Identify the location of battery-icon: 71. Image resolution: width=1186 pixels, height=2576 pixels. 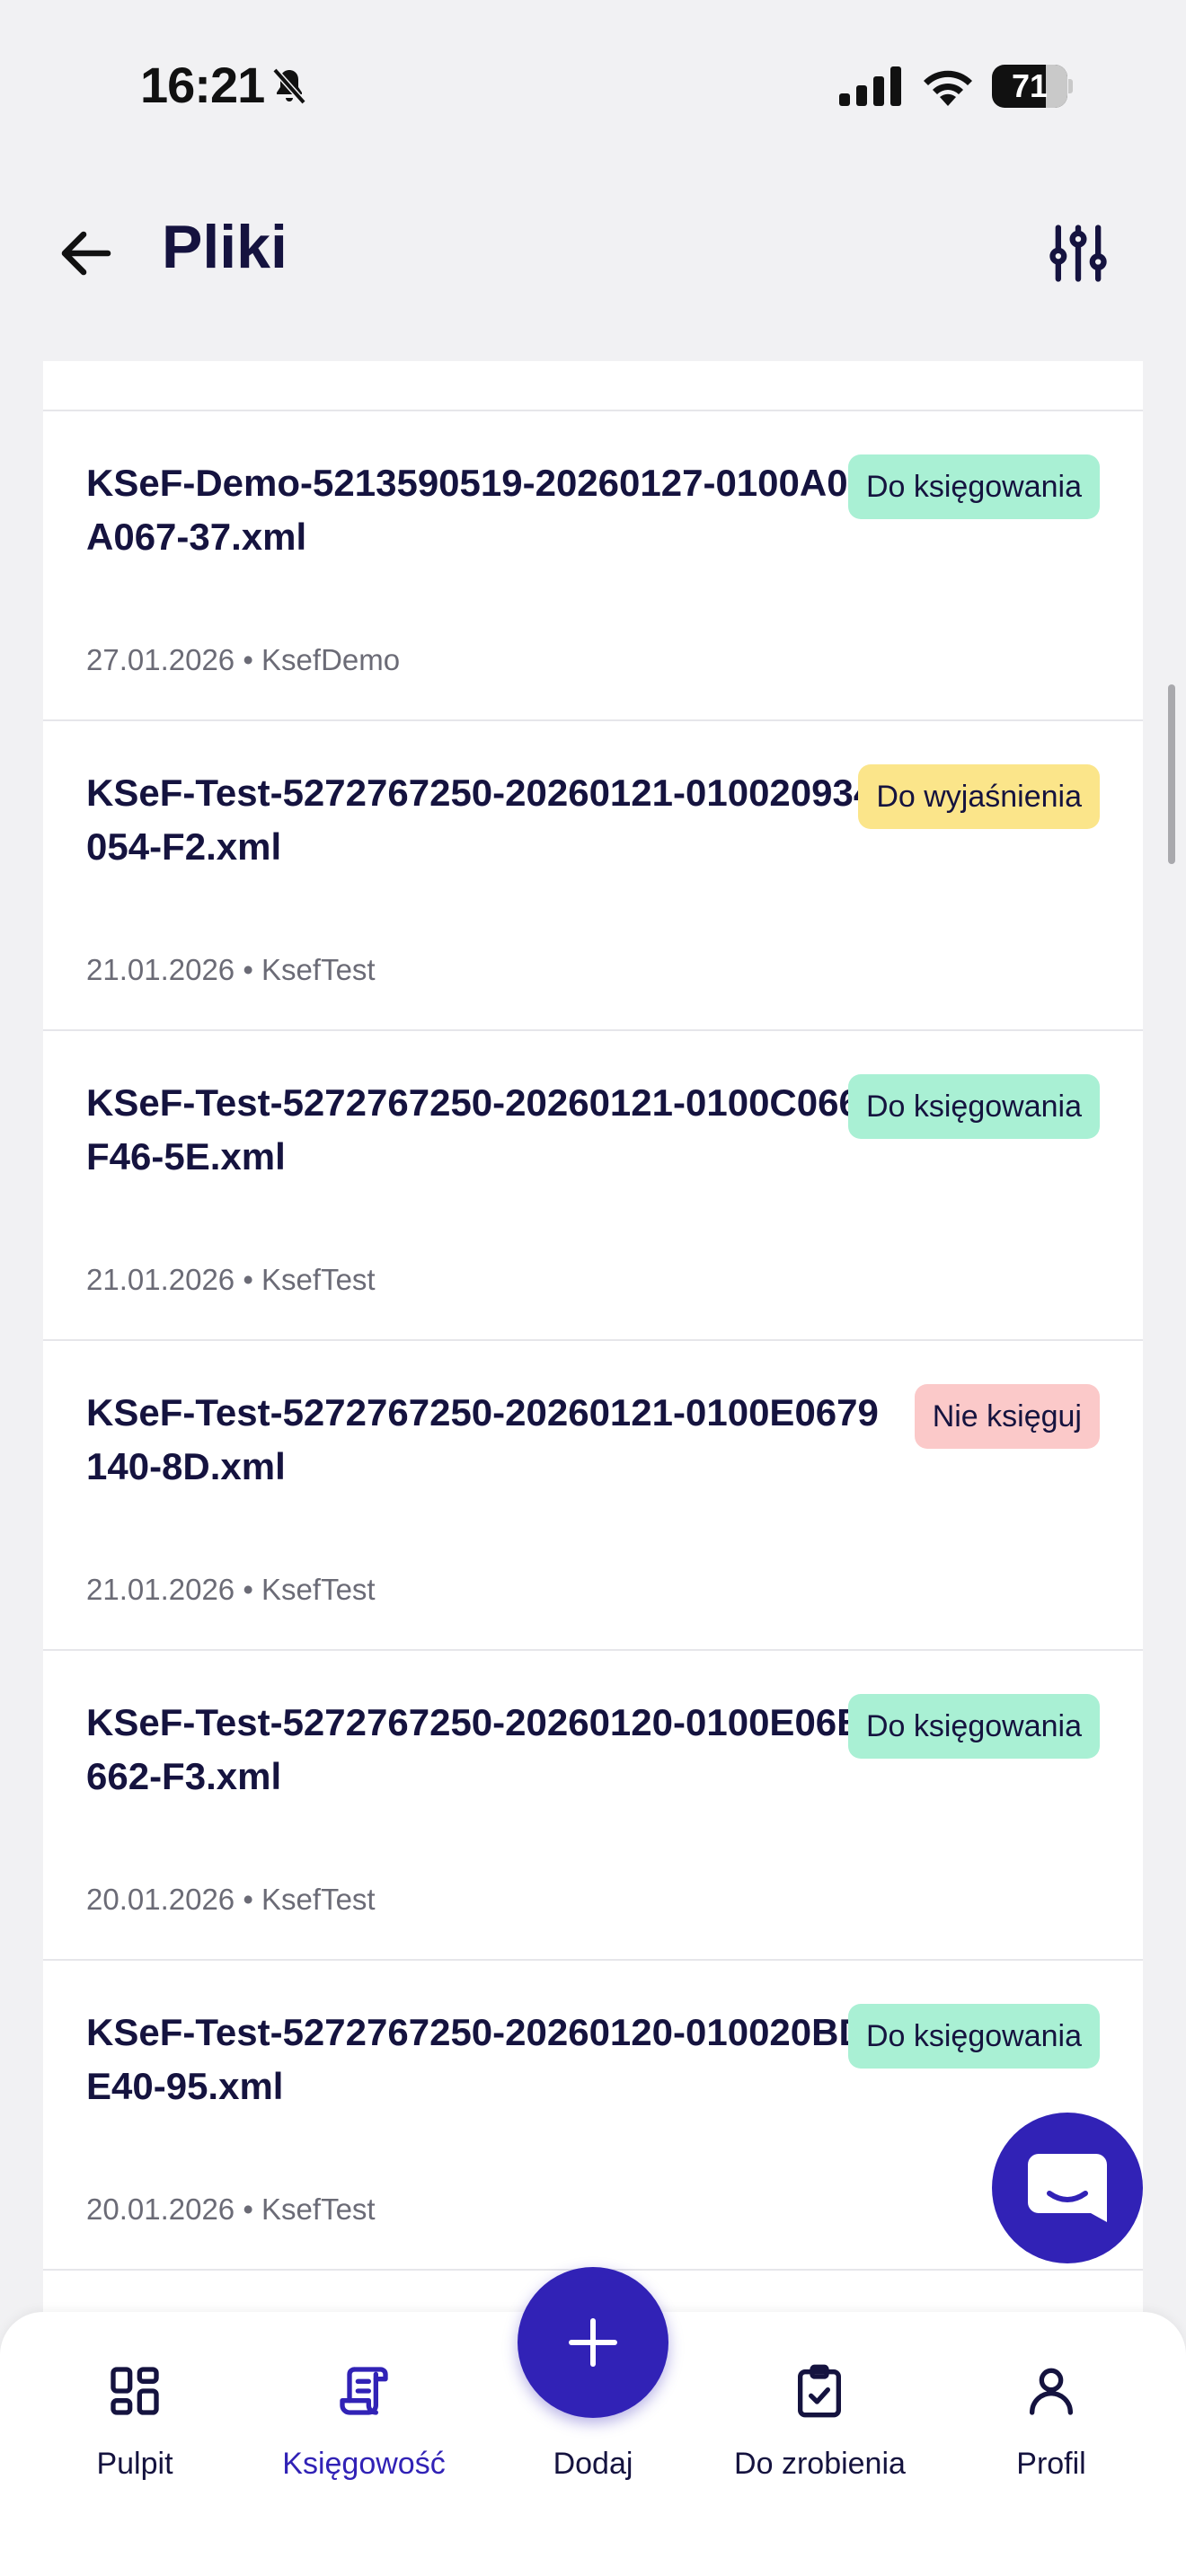
(1032, 86).